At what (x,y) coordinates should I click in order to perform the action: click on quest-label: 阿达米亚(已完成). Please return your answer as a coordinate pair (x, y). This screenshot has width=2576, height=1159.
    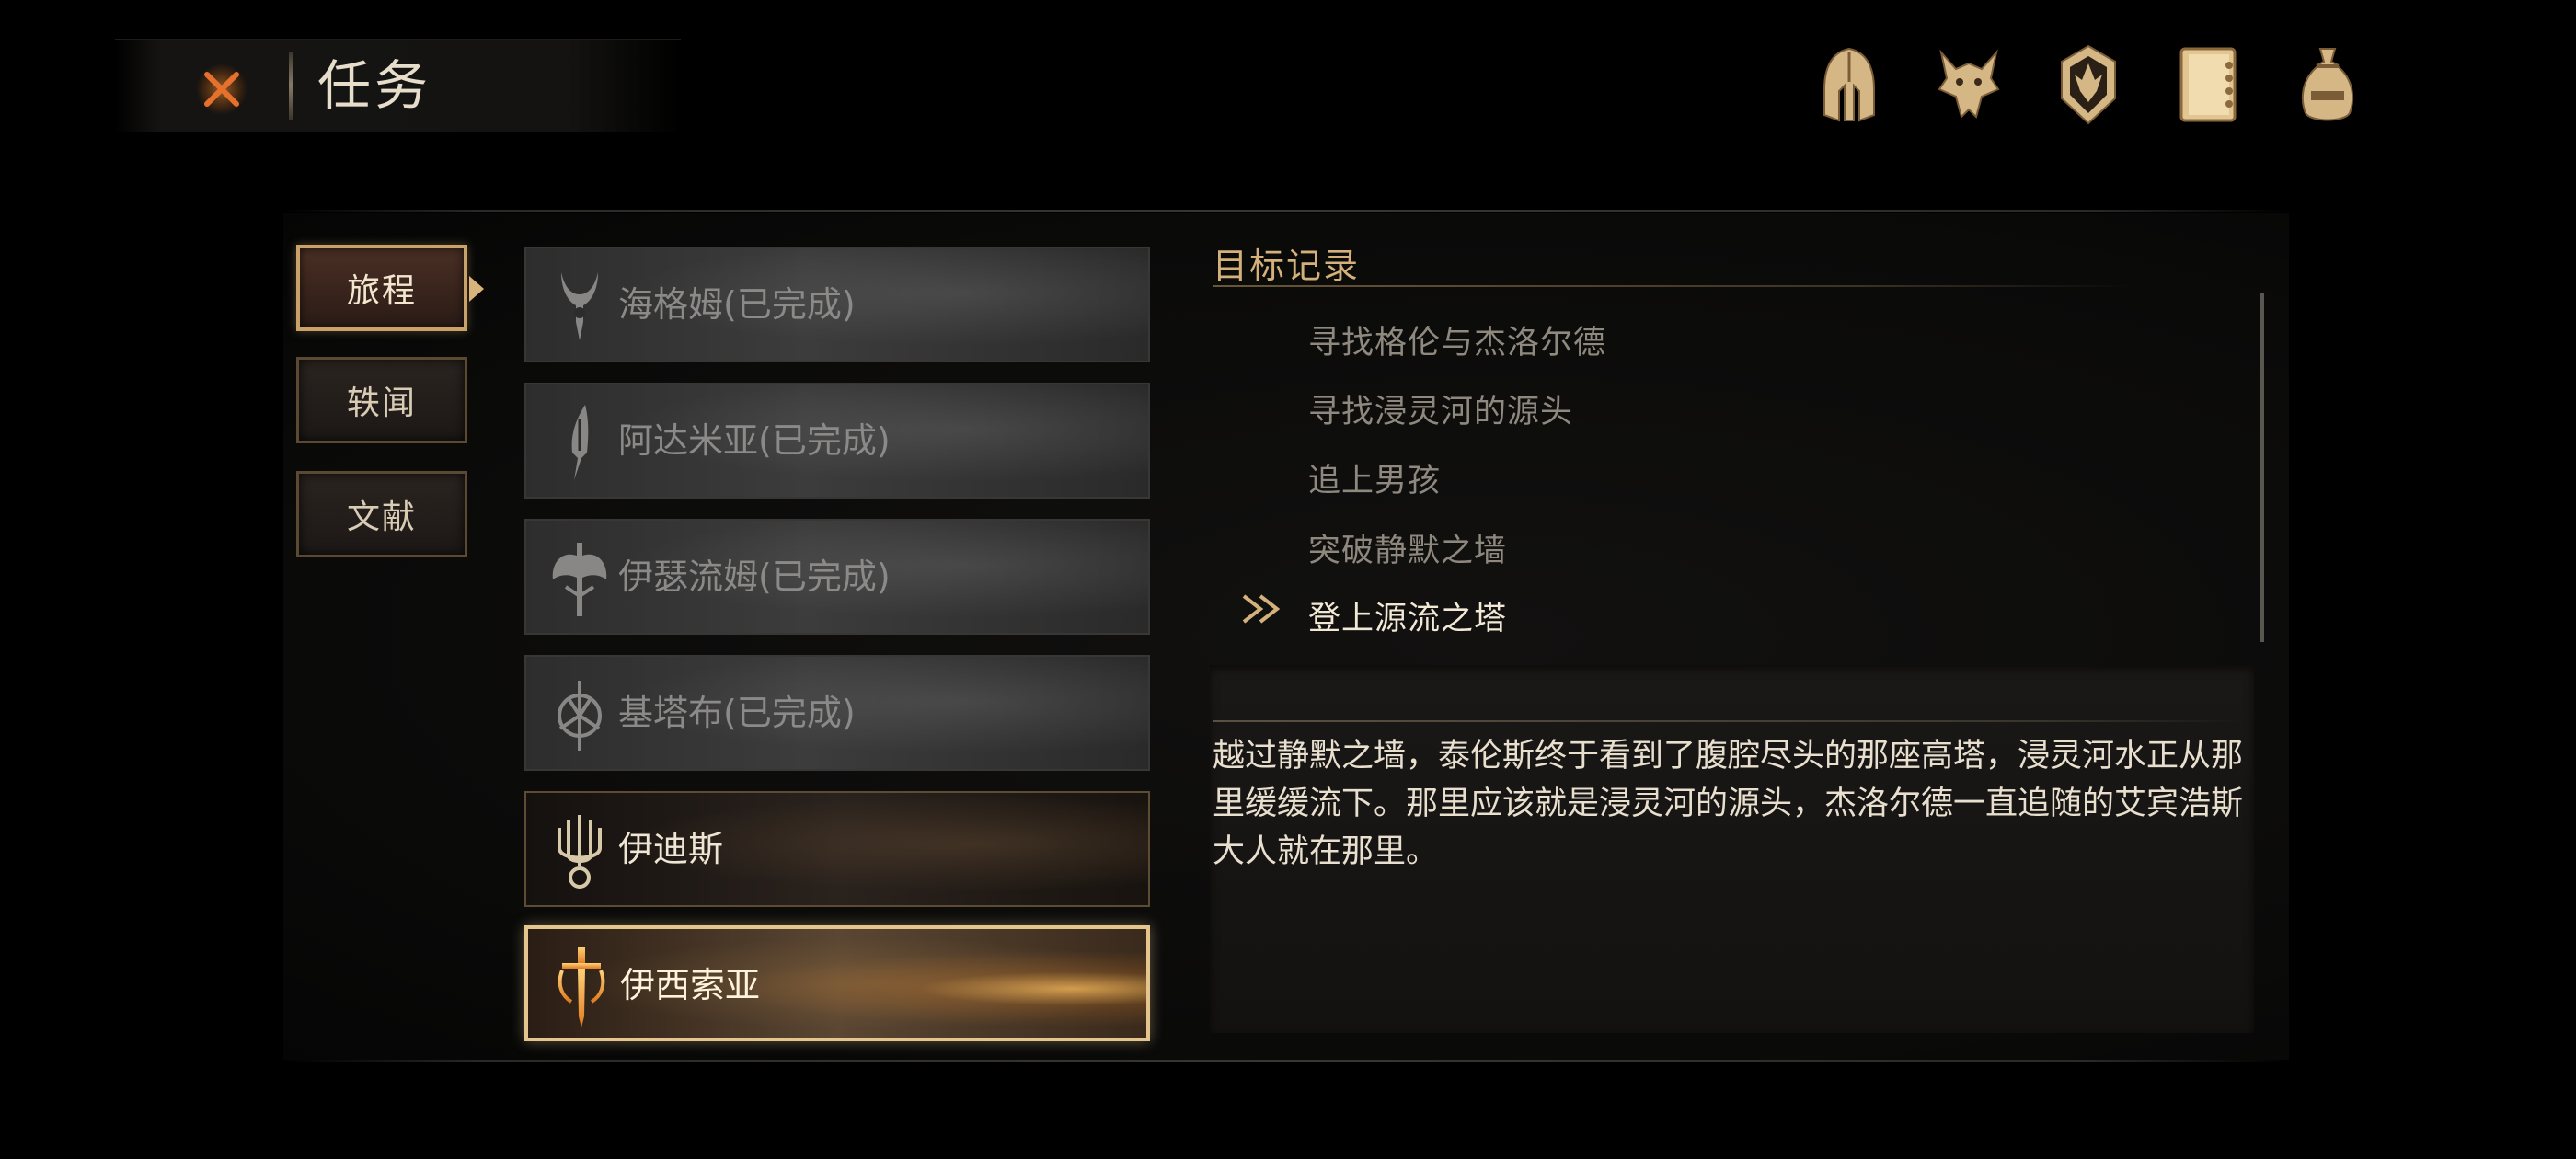
    Looking at the image, I should click on (754, 440).